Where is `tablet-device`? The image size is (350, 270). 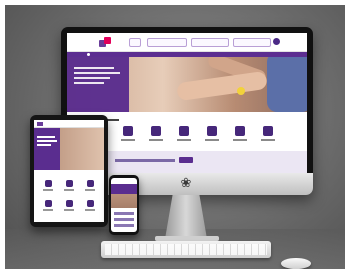 tablet-device is located at coordinates (69, 171).